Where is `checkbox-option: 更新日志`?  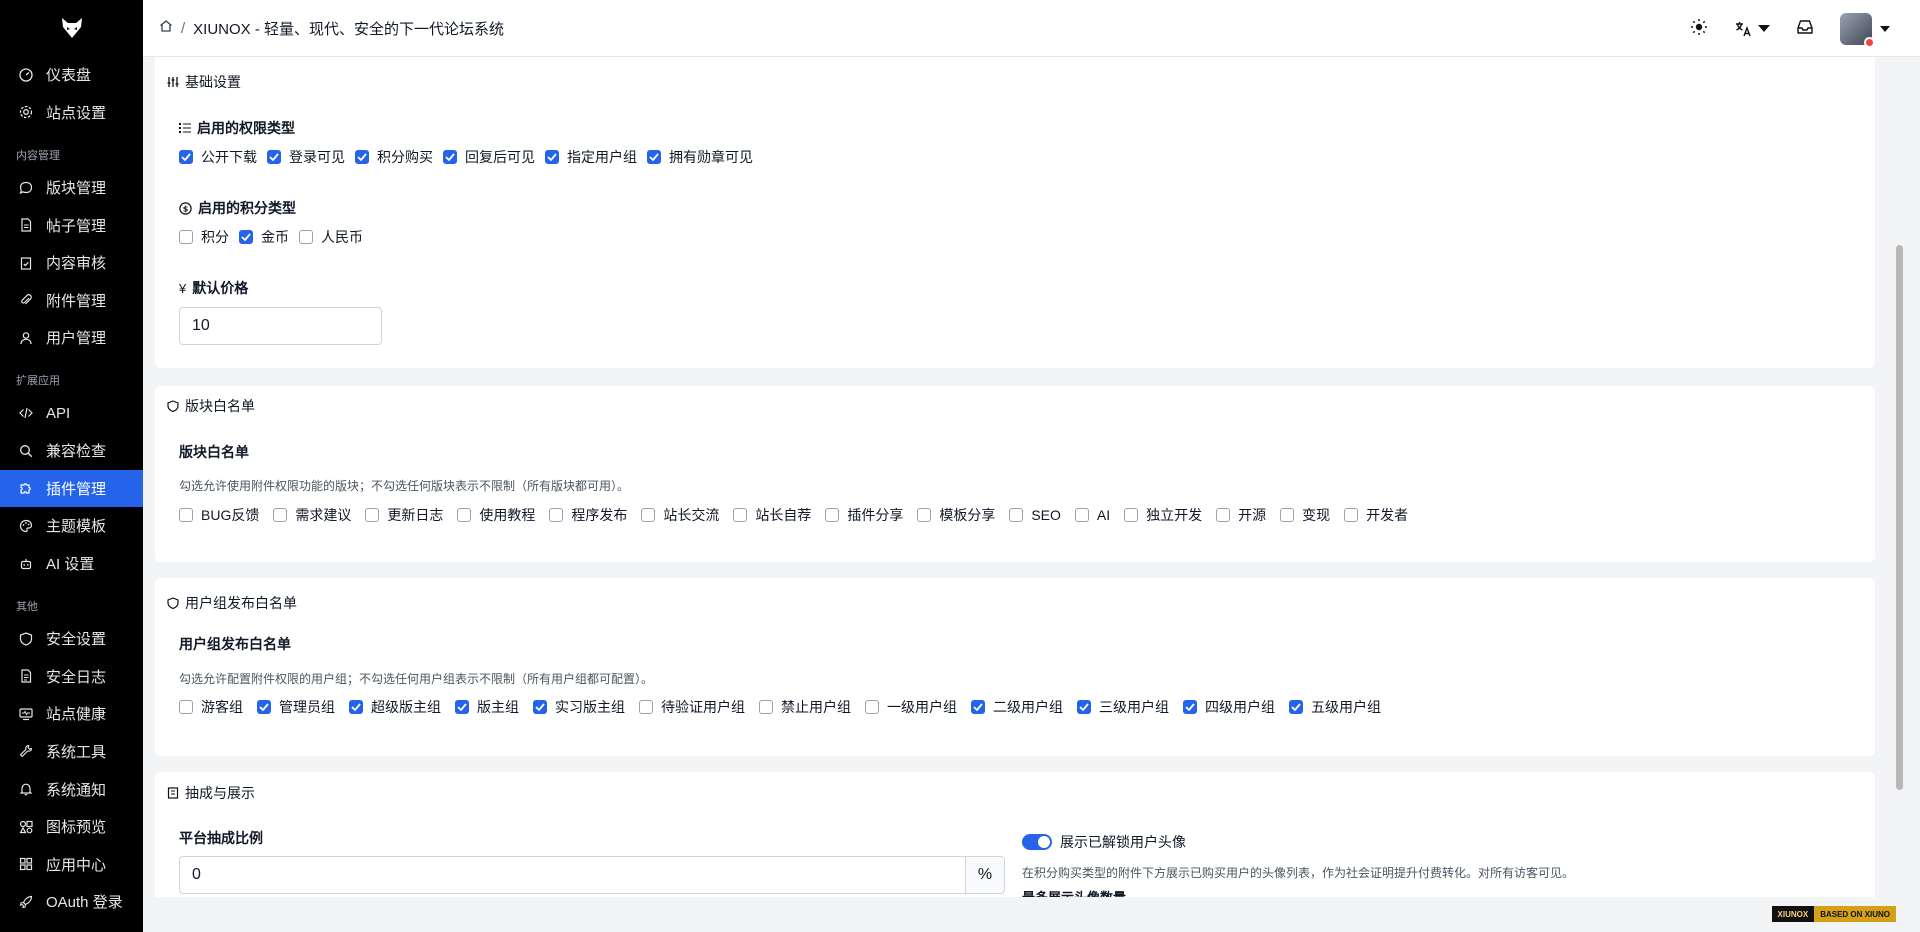 checkbox-option: 更新日志 is located at coordinates (404, 515).